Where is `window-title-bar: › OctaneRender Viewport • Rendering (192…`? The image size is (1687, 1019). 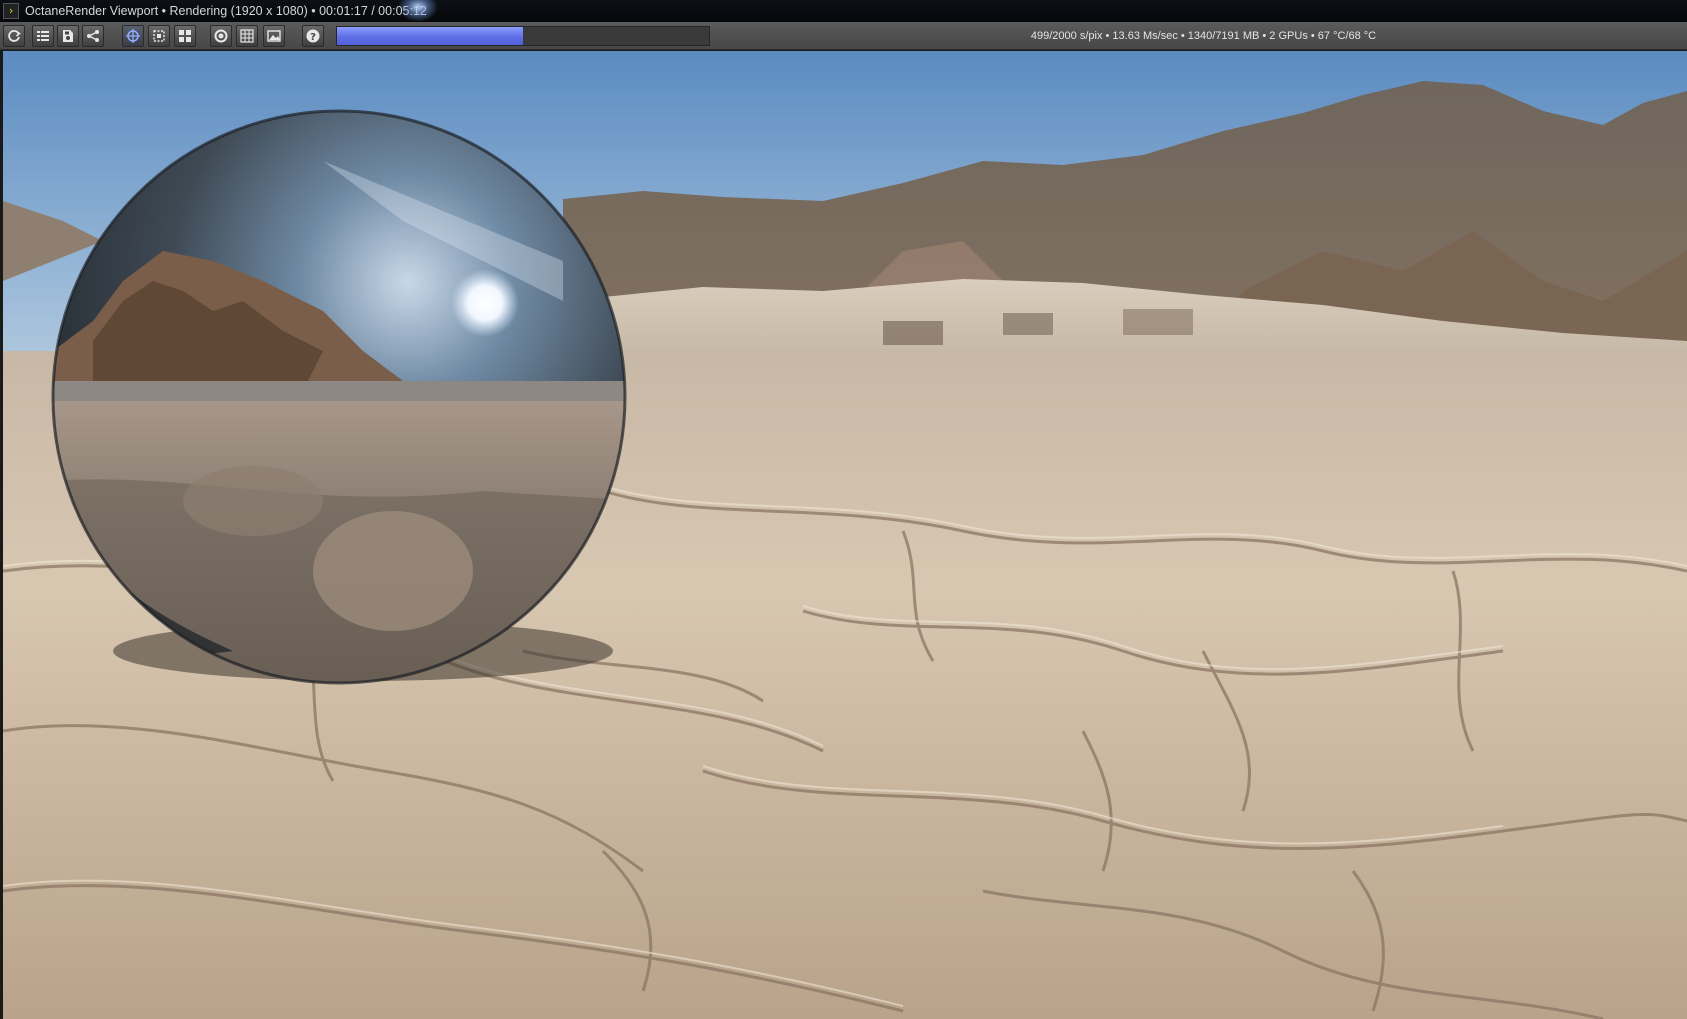 window-title-bar: › OctaneRender Viewport • Rendering (192… is located at coordinates (843, 11).